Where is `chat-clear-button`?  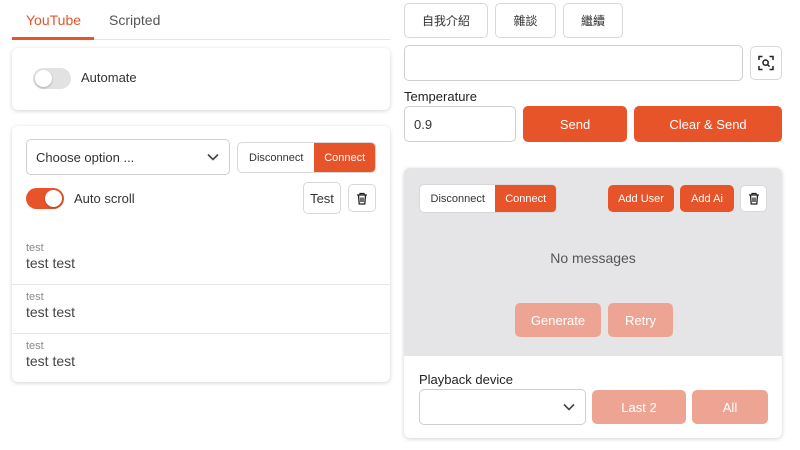
chat-clear-button is located at coordinates (753, 198).